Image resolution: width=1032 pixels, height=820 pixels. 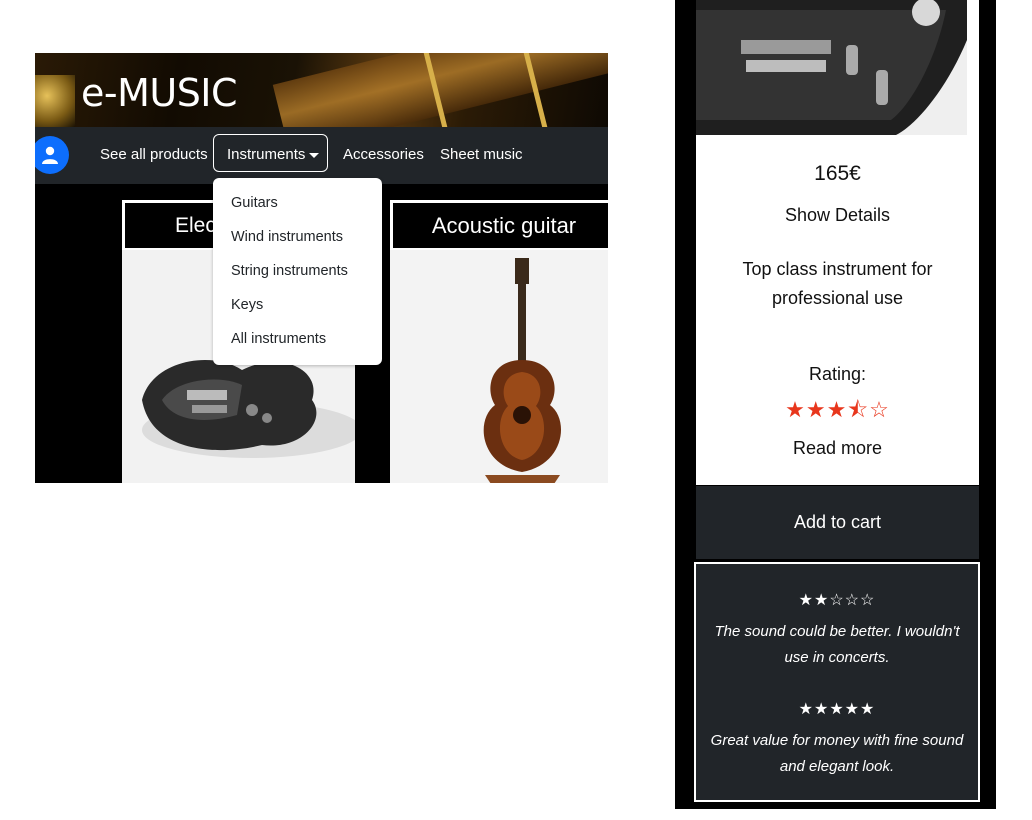 What do you see at coordinates (154, 154) in the screenshot?
I see `nav-see-all-products: See all products` at bounding box center [154, 154].